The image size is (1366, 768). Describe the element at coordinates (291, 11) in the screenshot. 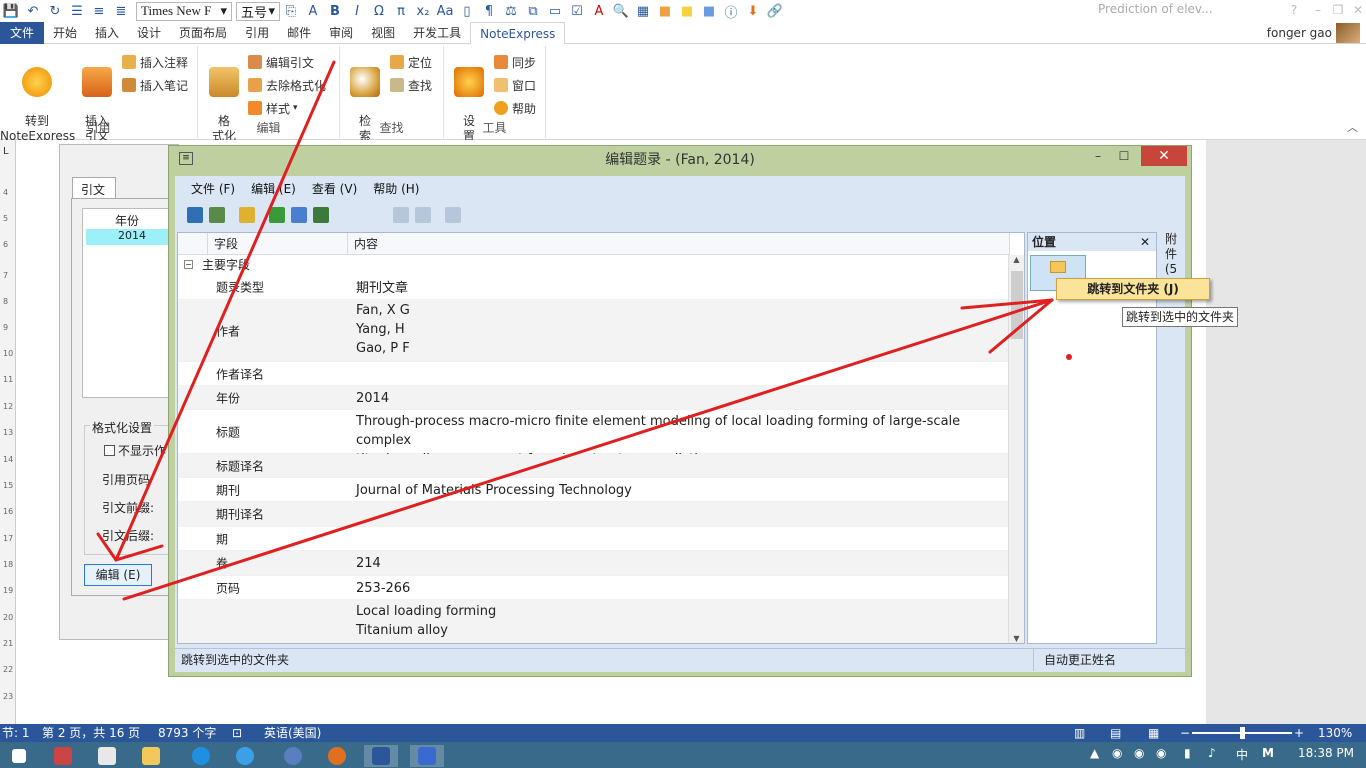

I see `format-icon: ⎘` at that location.